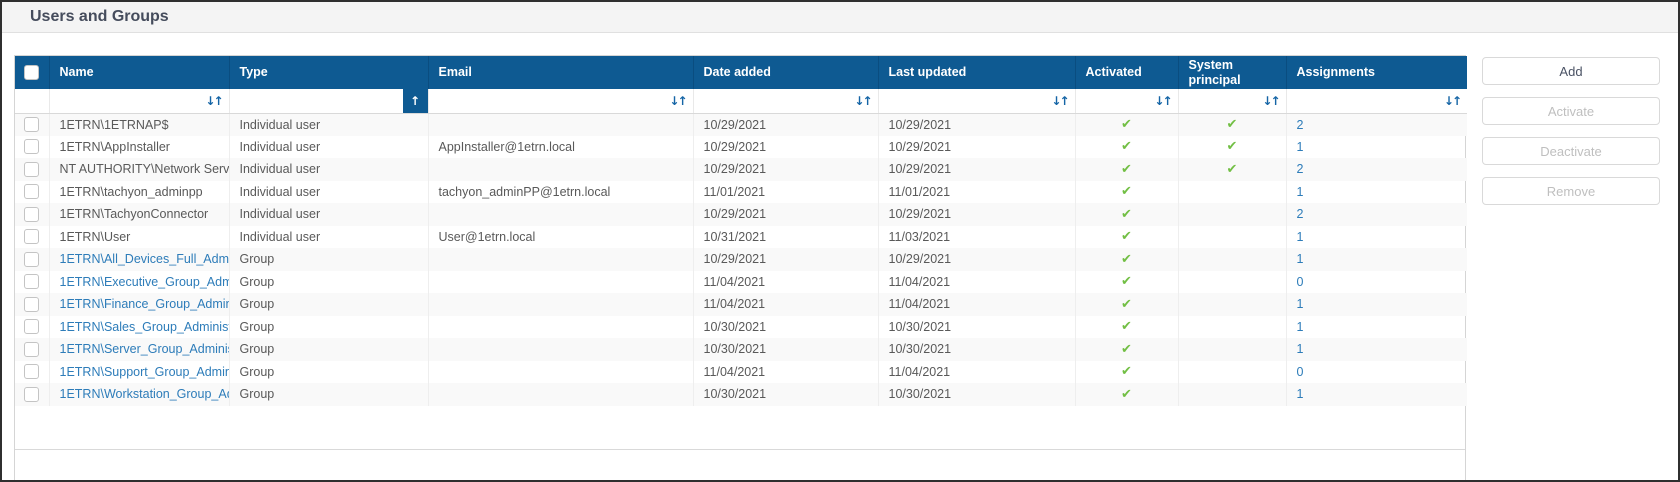 This screenshot has width=1680, height=482. Describe the element at coordinates (1376, 394) in the screenshot. I see `assignments-cell: 1` at that location.